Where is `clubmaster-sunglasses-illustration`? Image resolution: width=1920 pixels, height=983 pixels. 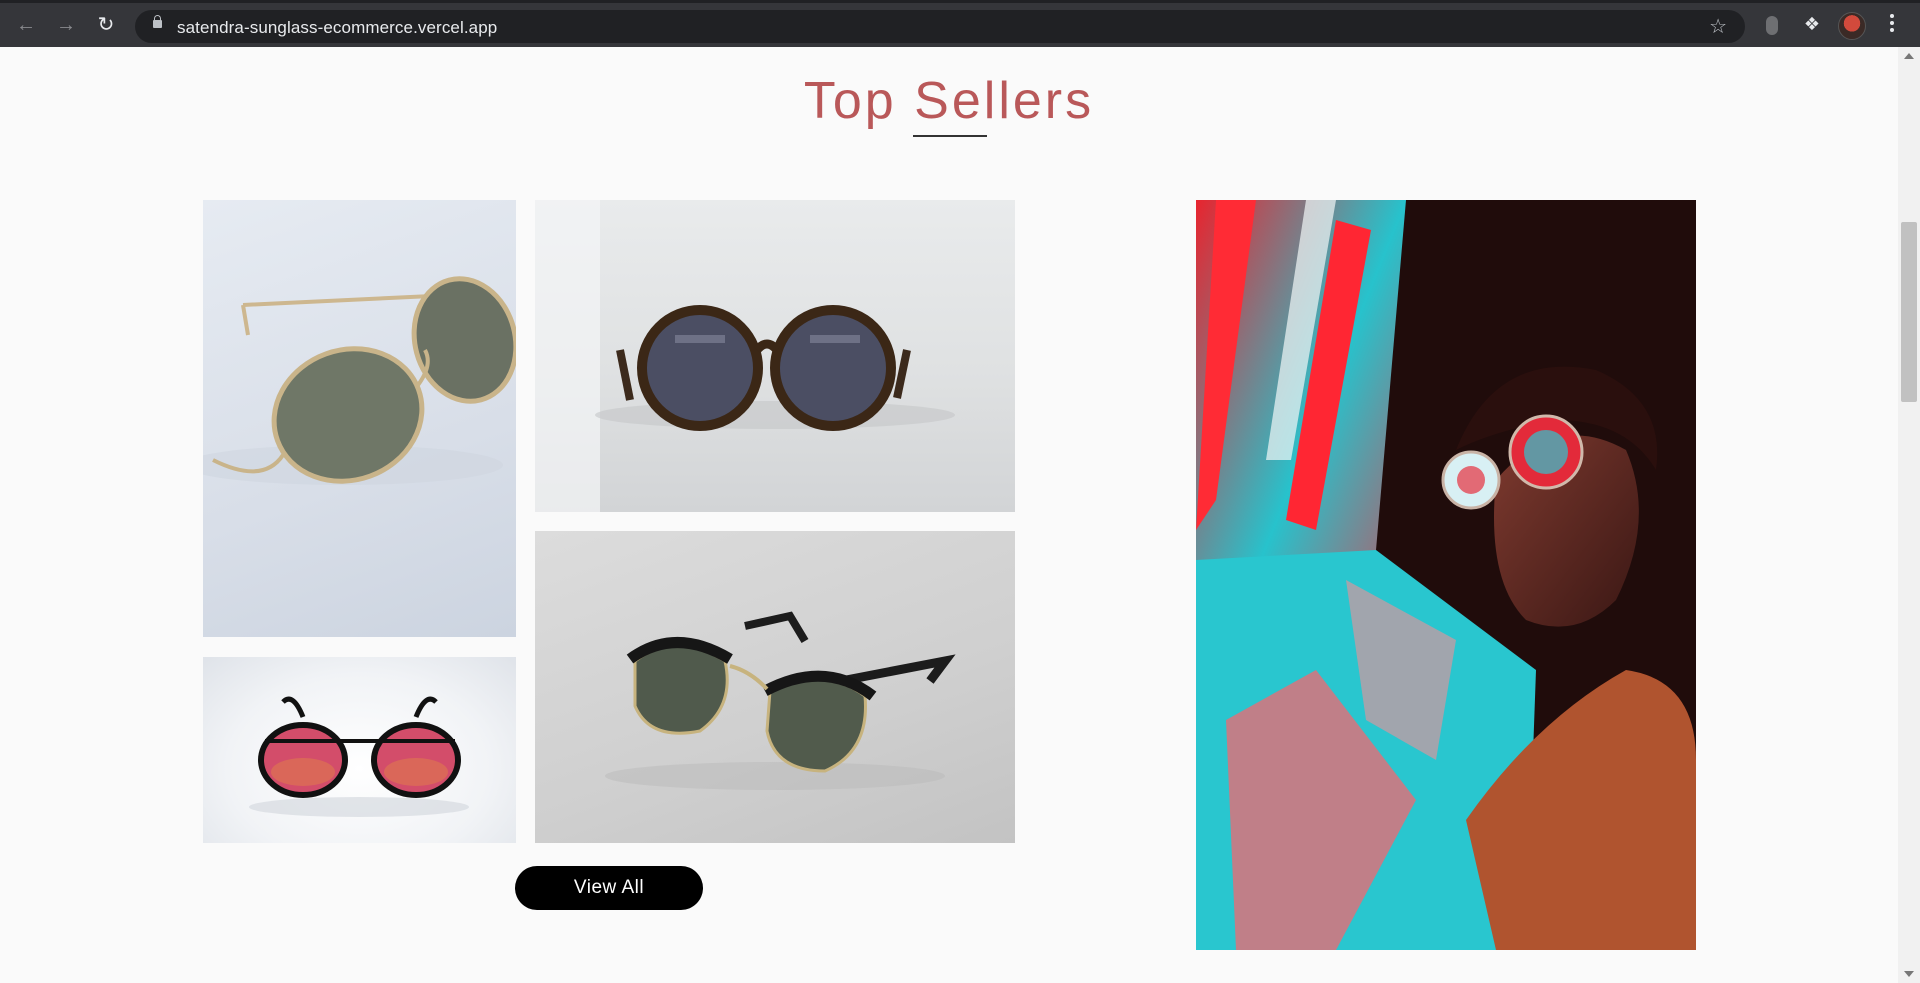 clubmaster-sunglasses-illustration is located at coordinates (780, 700).